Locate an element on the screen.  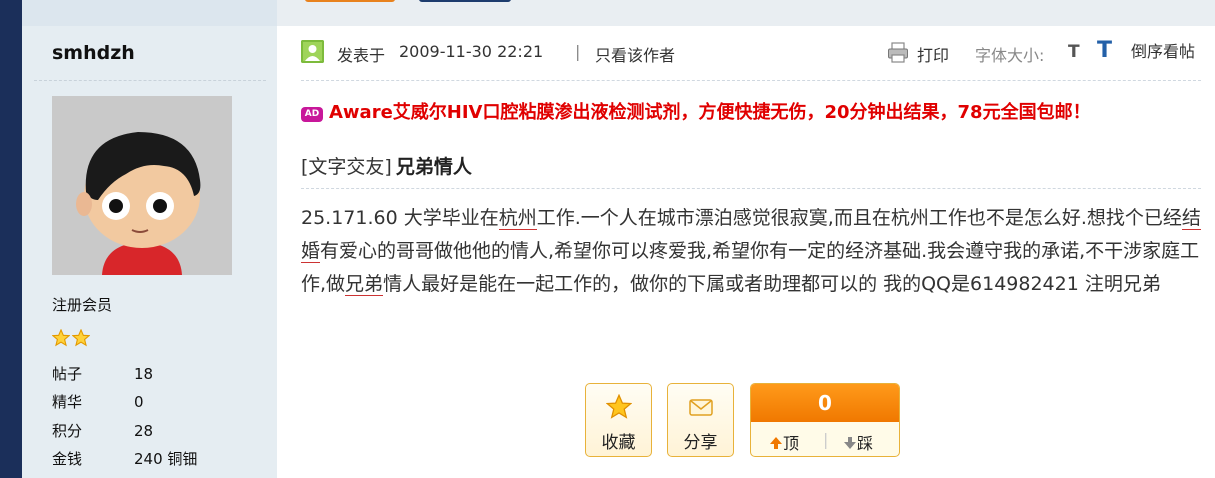
sidebar-top-strip is located at coordinates (149, 13).